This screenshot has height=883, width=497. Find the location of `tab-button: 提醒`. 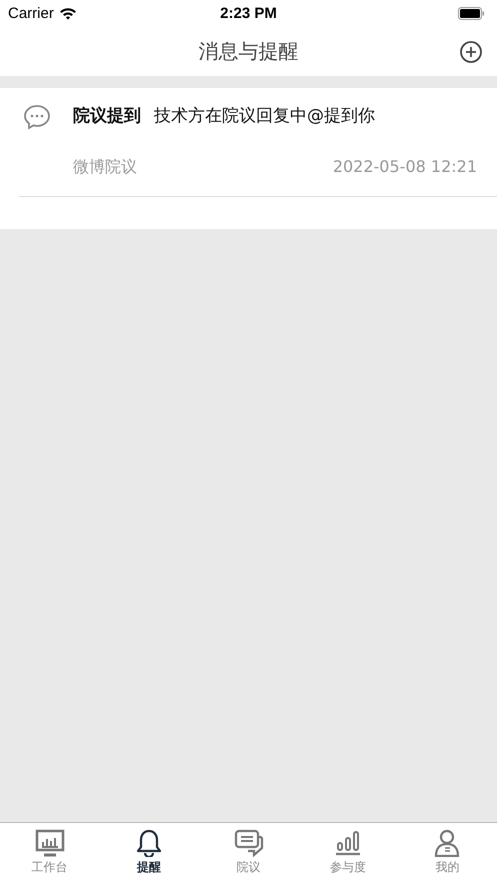

tab-button: 提醒 is located at coordinates (149, 853).